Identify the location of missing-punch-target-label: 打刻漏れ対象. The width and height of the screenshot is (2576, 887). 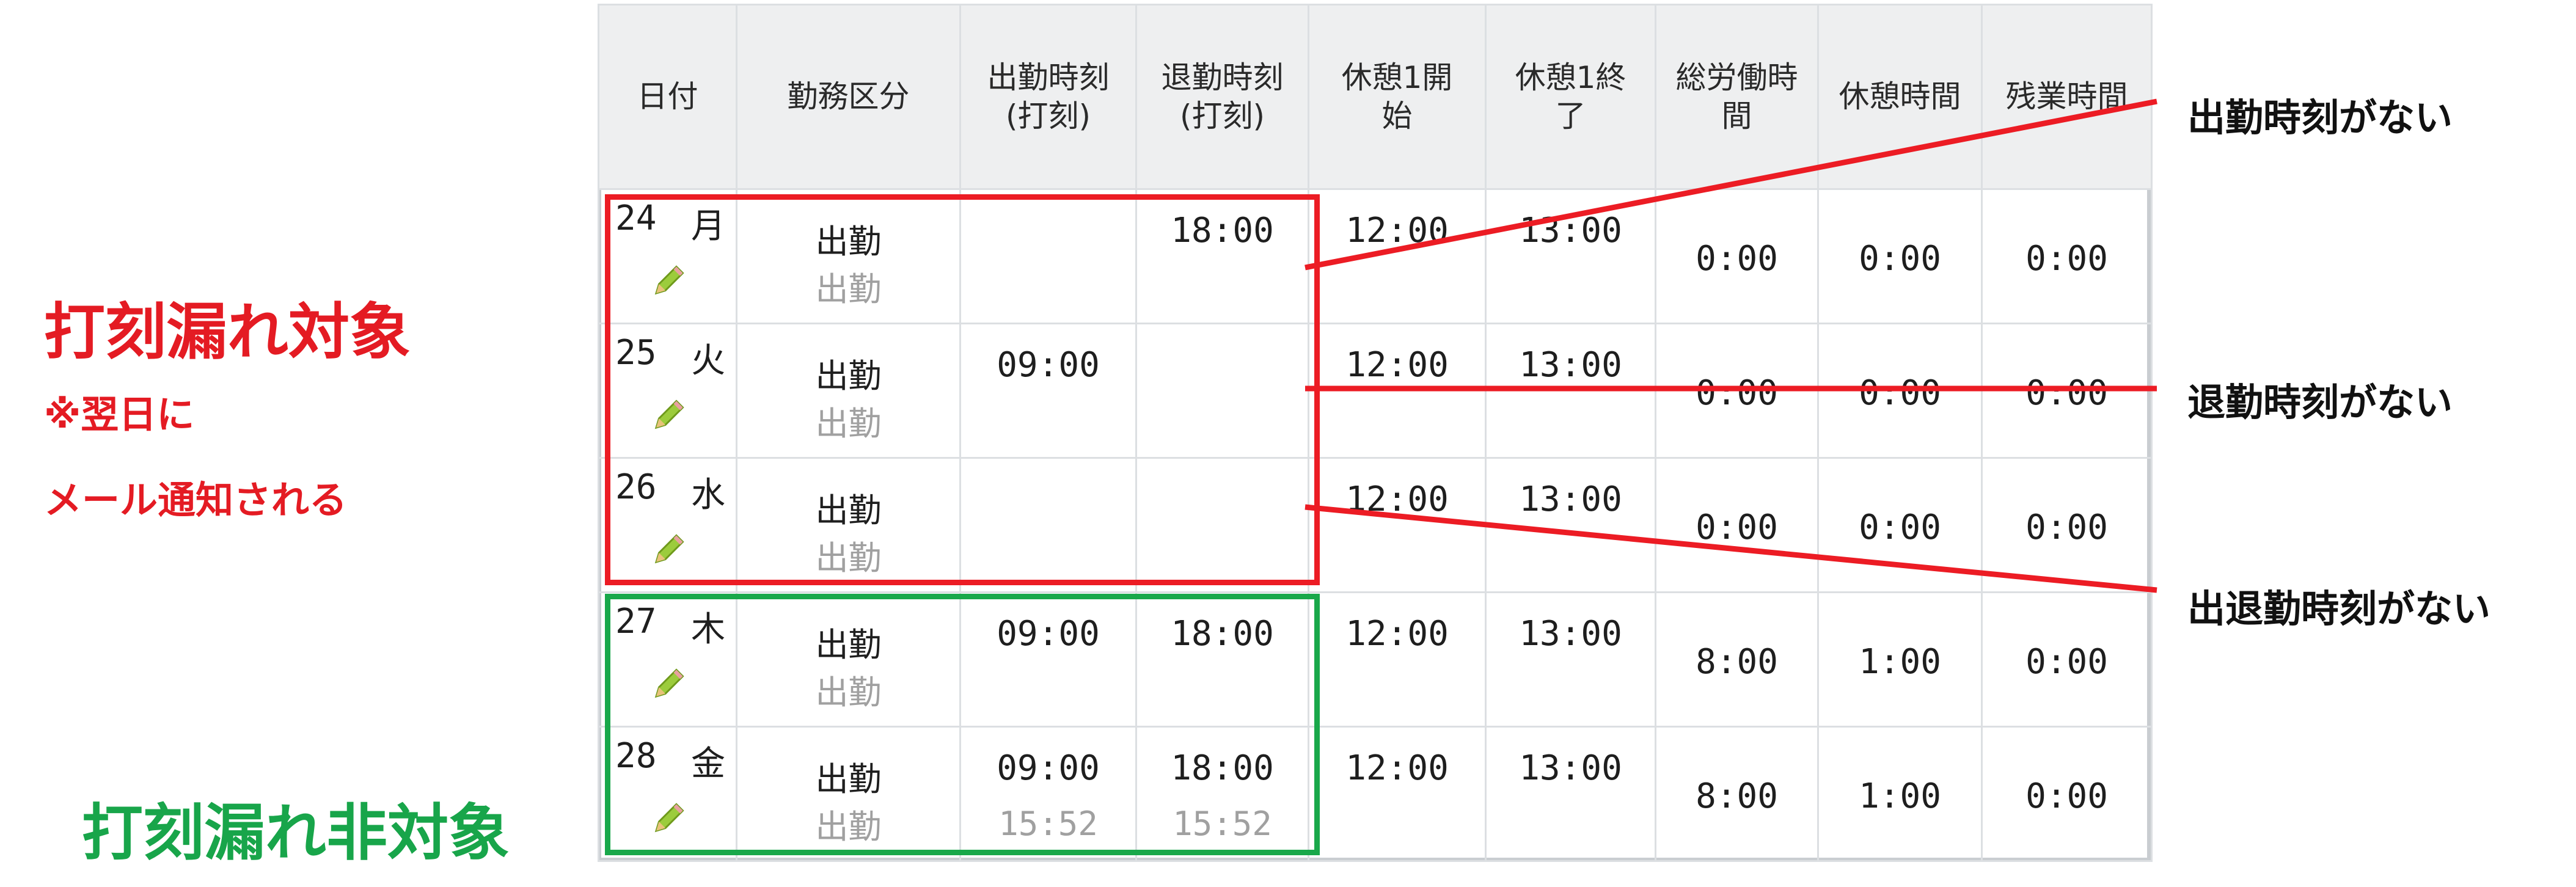
(227, 332).